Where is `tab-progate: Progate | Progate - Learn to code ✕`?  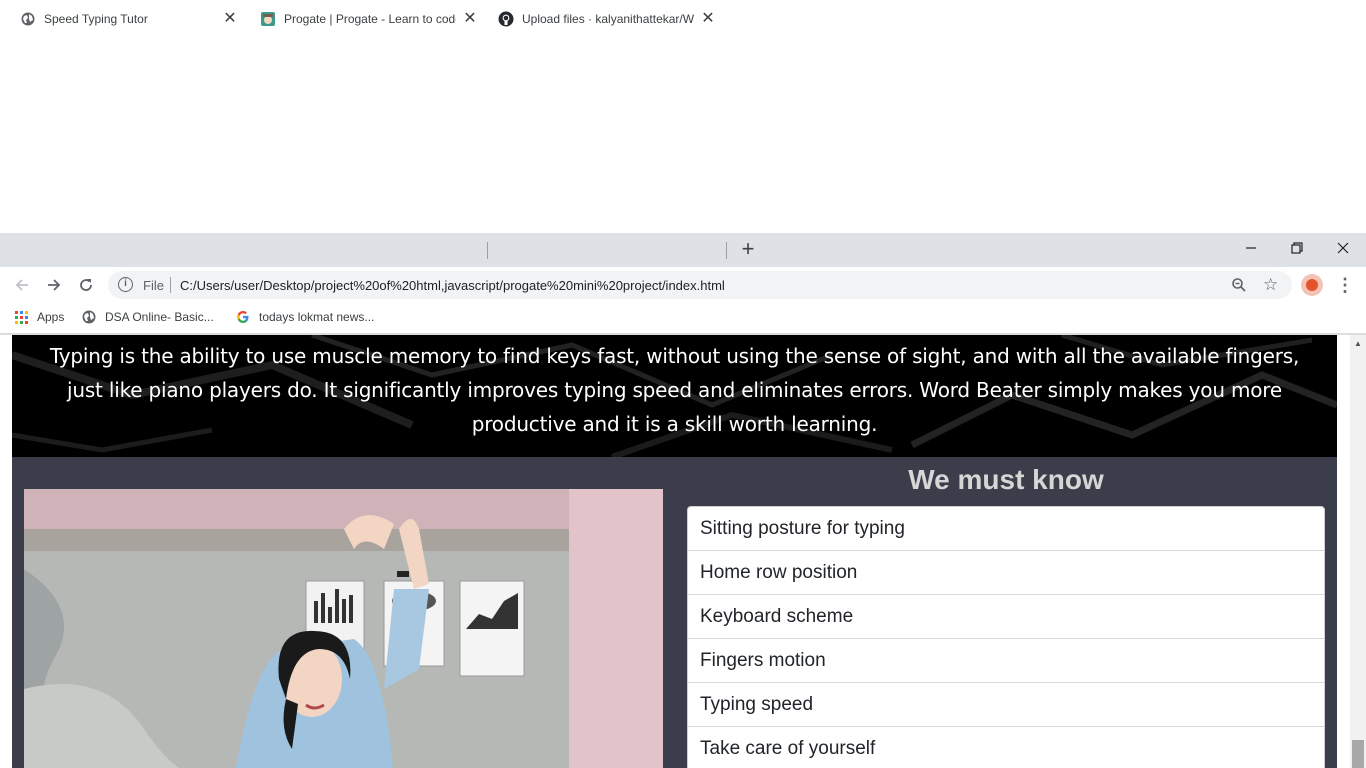 tab-progate: Progate | Progate - Learn to code ✕ is located at coordinates (367, 18).